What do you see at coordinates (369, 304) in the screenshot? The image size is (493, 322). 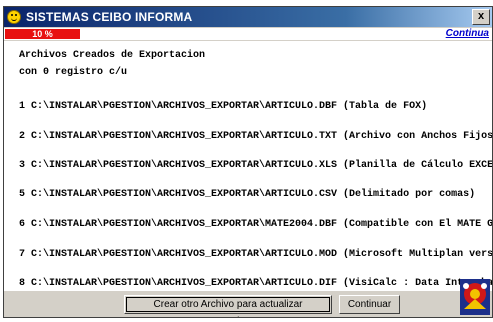 I see `continue-button: Continuar` at bounding box center [369, 304].